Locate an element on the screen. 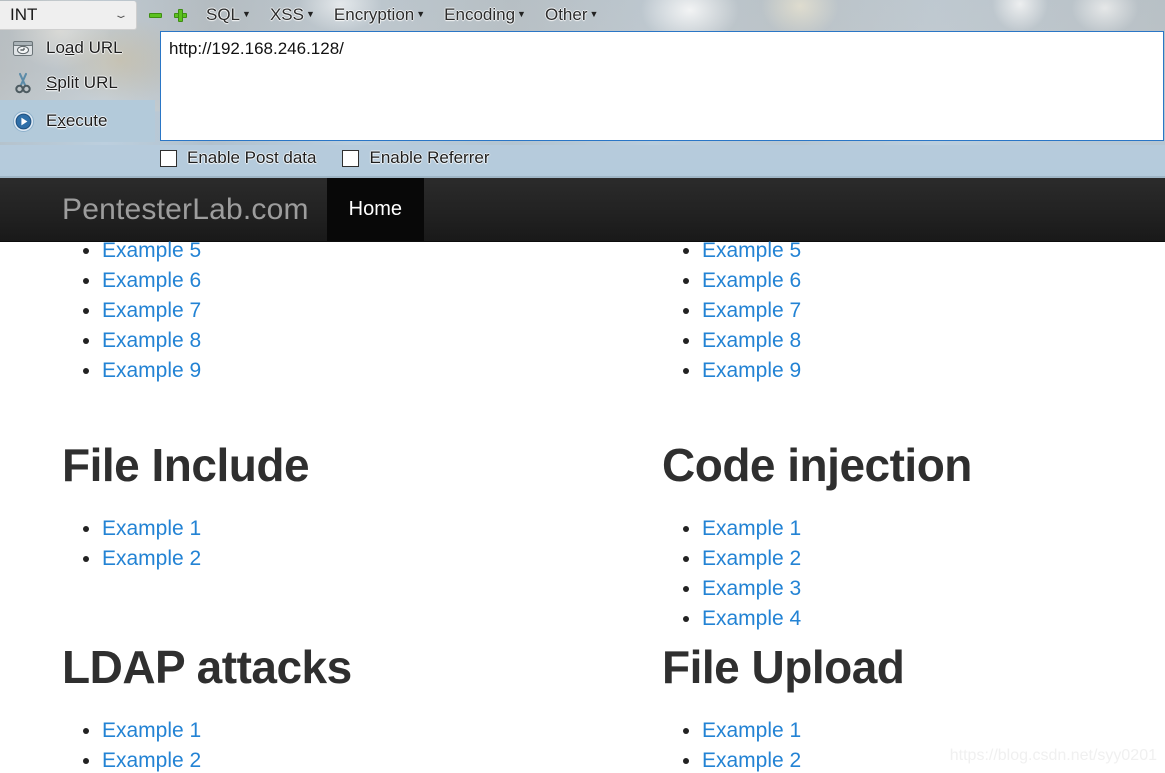 Image resolution: width=1165 pixels, height=773 pixels. url-input: http://192.168.246.128/ is located at coordinates (662, 86).